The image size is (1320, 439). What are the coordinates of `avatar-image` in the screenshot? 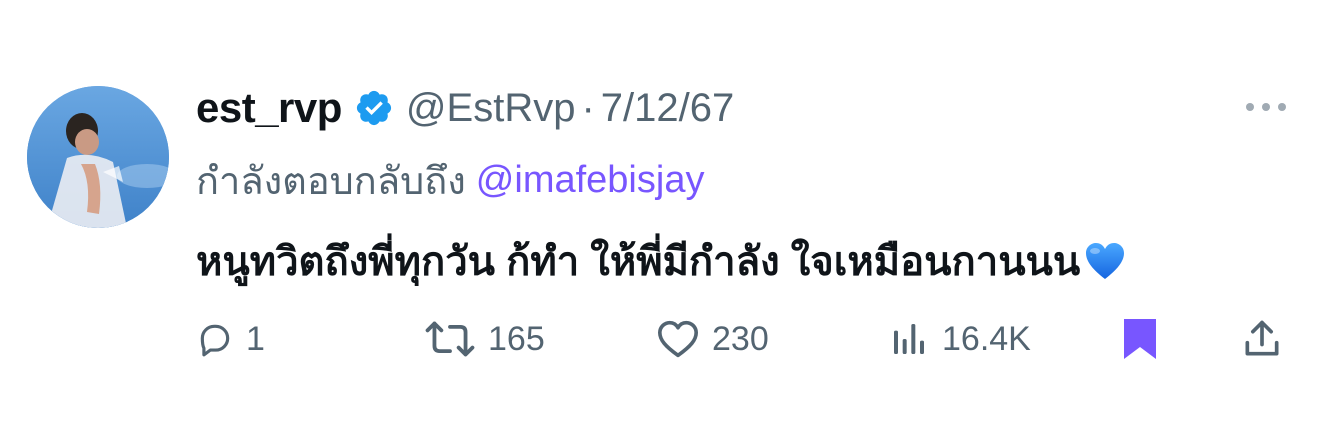 It's located at (98, 157).